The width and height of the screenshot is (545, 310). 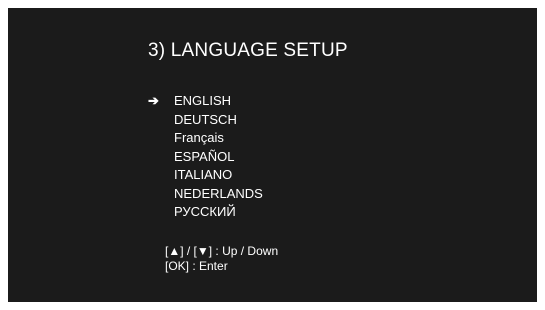 What do you see at coordinates (203, 100) in the screenshot?
I see `language-label: ENGLISH` at bounding box center [203, 100].